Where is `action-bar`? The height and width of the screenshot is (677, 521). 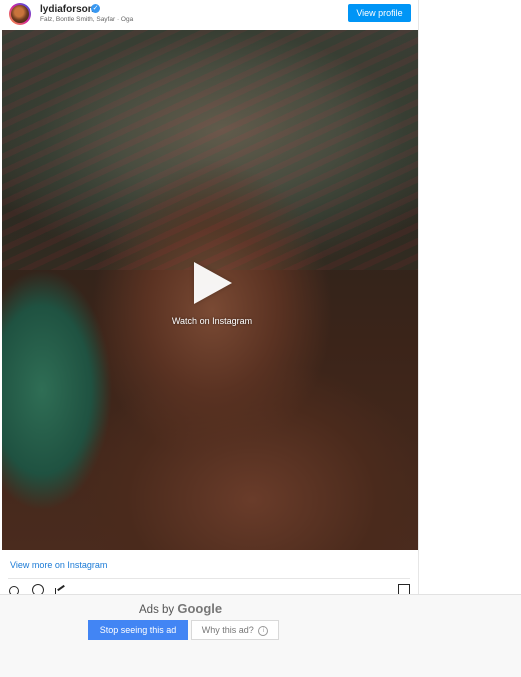
action-bar is located at coordinates (209, 588).